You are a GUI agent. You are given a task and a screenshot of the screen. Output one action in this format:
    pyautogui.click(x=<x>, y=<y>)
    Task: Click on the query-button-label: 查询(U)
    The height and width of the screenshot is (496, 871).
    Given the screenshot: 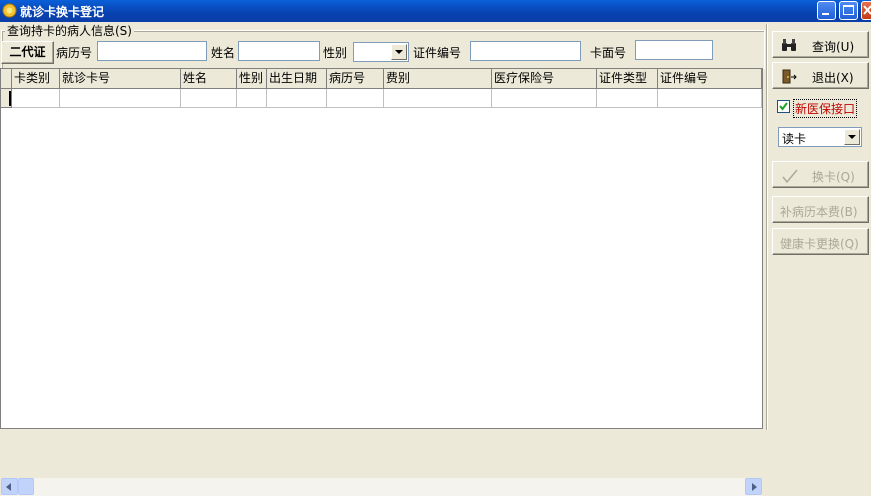 What is the action you would take?
    pyautogui.click(x=833, y=47)
    